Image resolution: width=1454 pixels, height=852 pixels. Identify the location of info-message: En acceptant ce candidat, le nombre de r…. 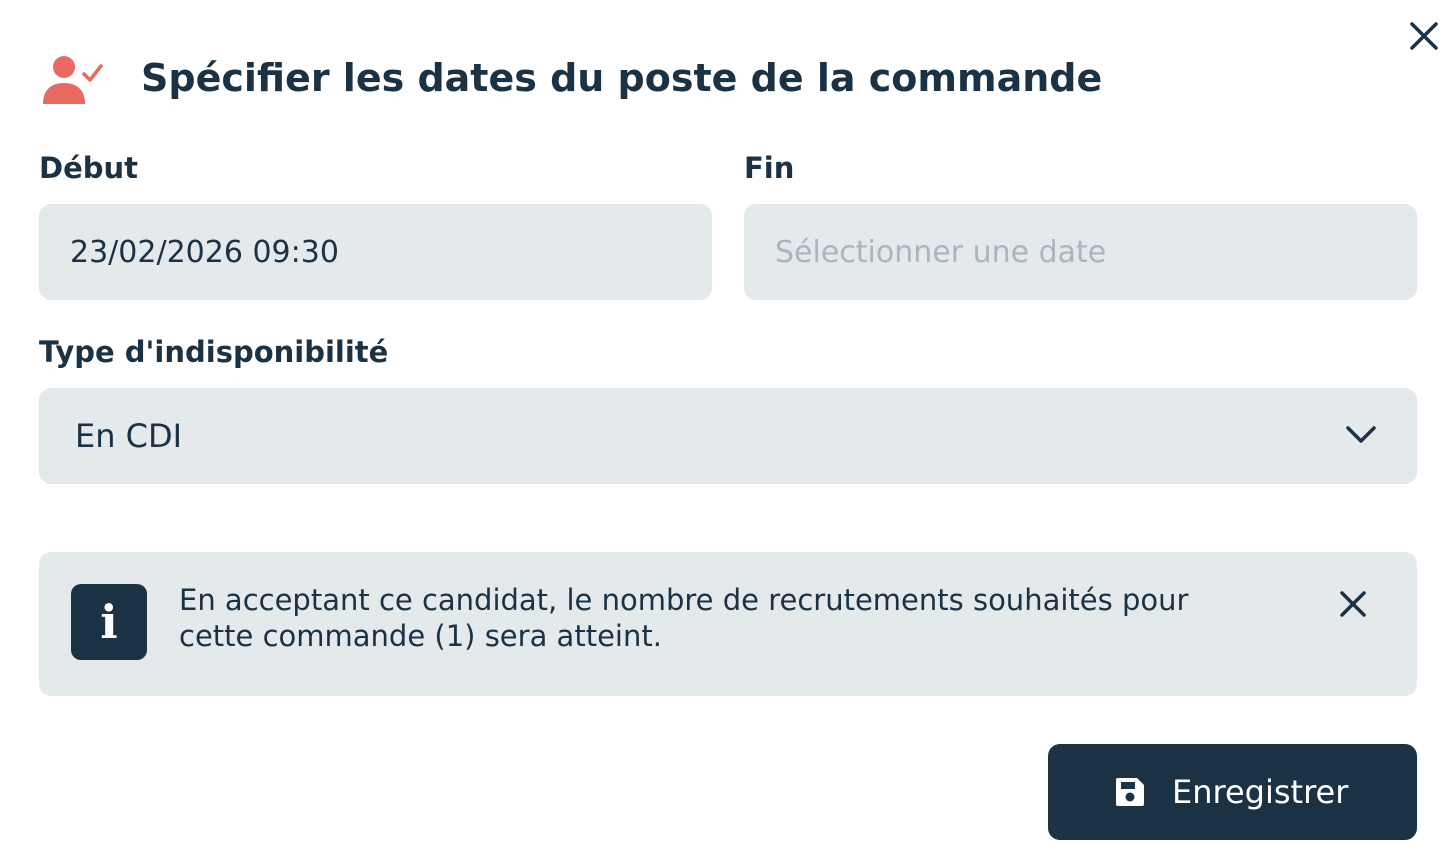
(684, 618).